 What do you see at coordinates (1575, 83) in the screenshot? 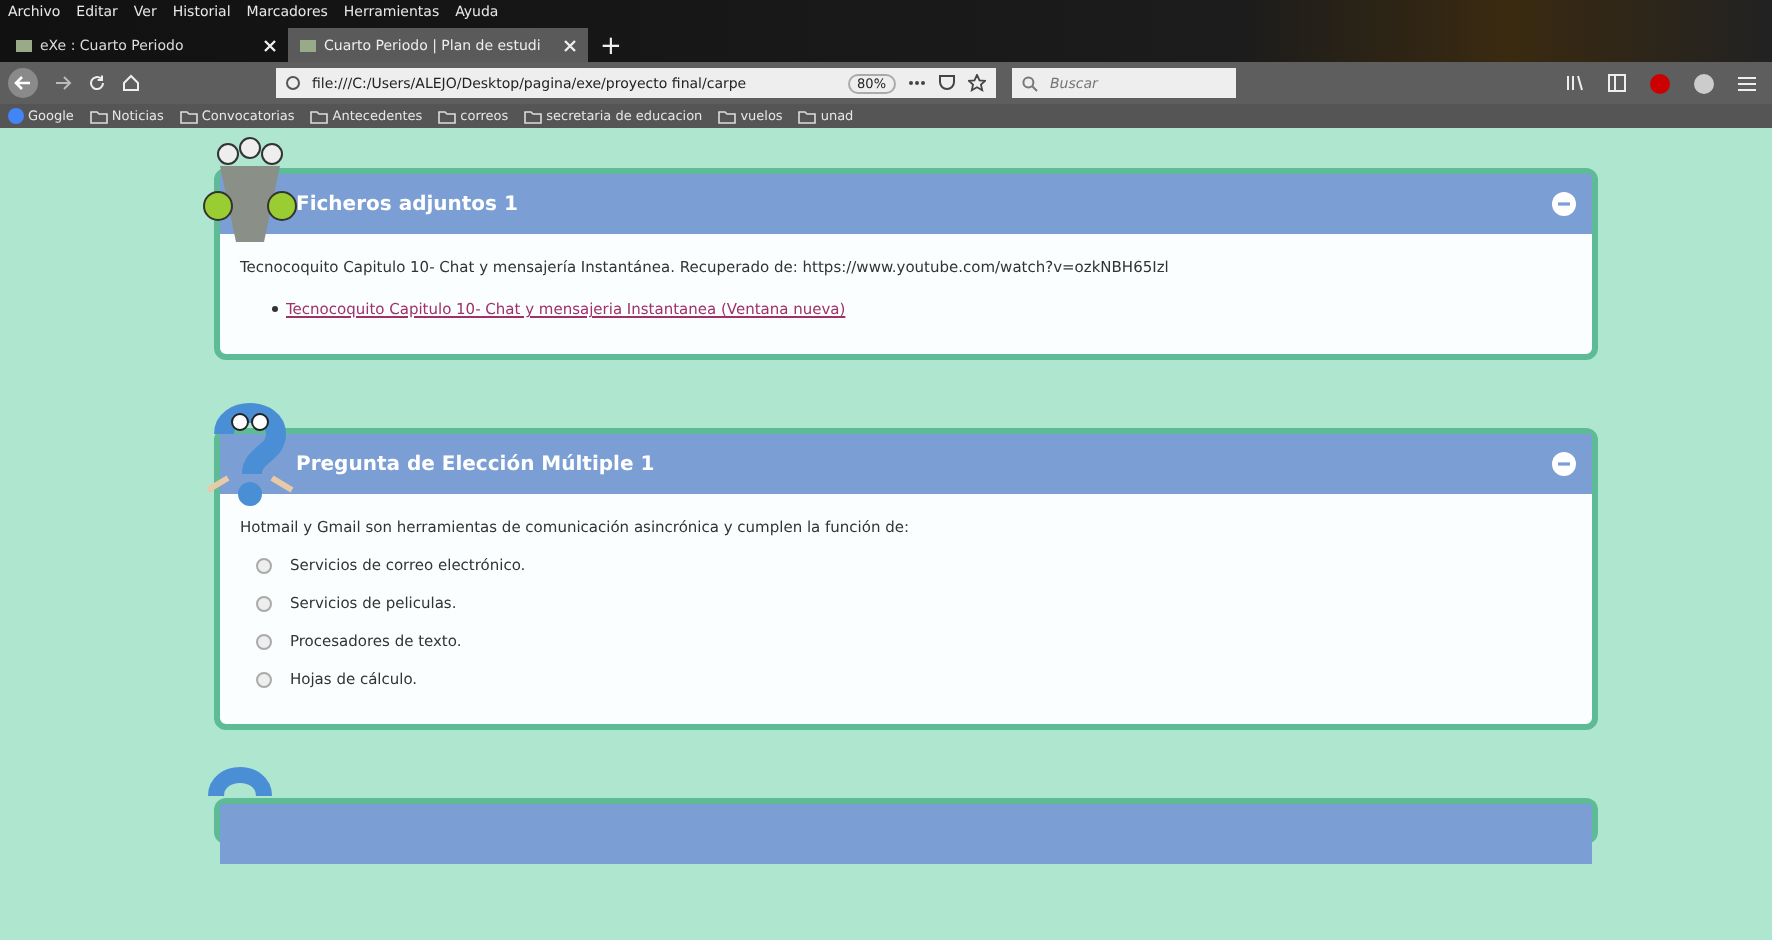
I see `library-icon` at bounding box center [1575, 83].